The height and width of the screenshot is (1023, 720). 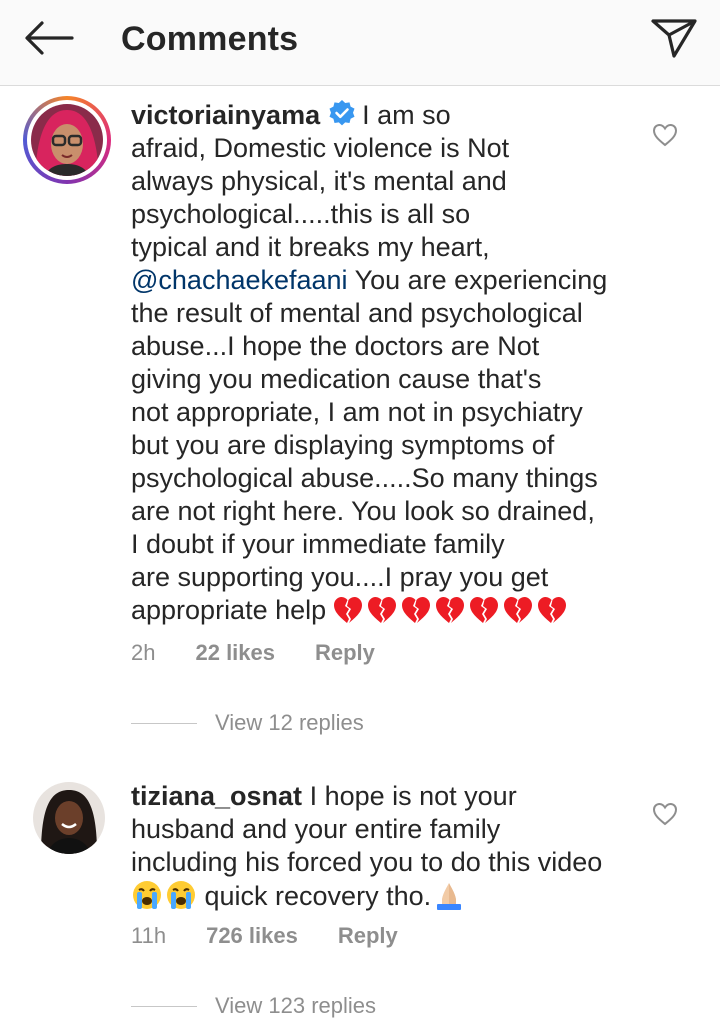 What do you see at coordinates (235, 653) in the screenshot?
I see `comment-likes: 22 likes` at bounding box center [235, 653].